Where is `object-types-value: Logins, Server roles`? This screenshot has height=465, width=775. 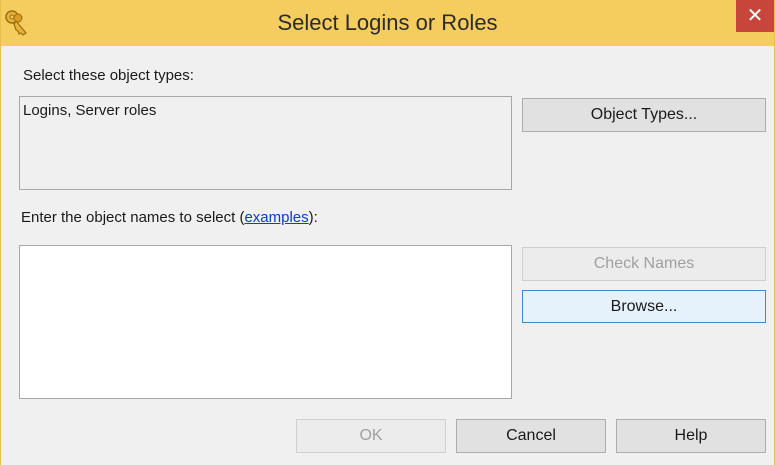 object-types-value: Logins, Server roles is located at coordinates (90, 110).